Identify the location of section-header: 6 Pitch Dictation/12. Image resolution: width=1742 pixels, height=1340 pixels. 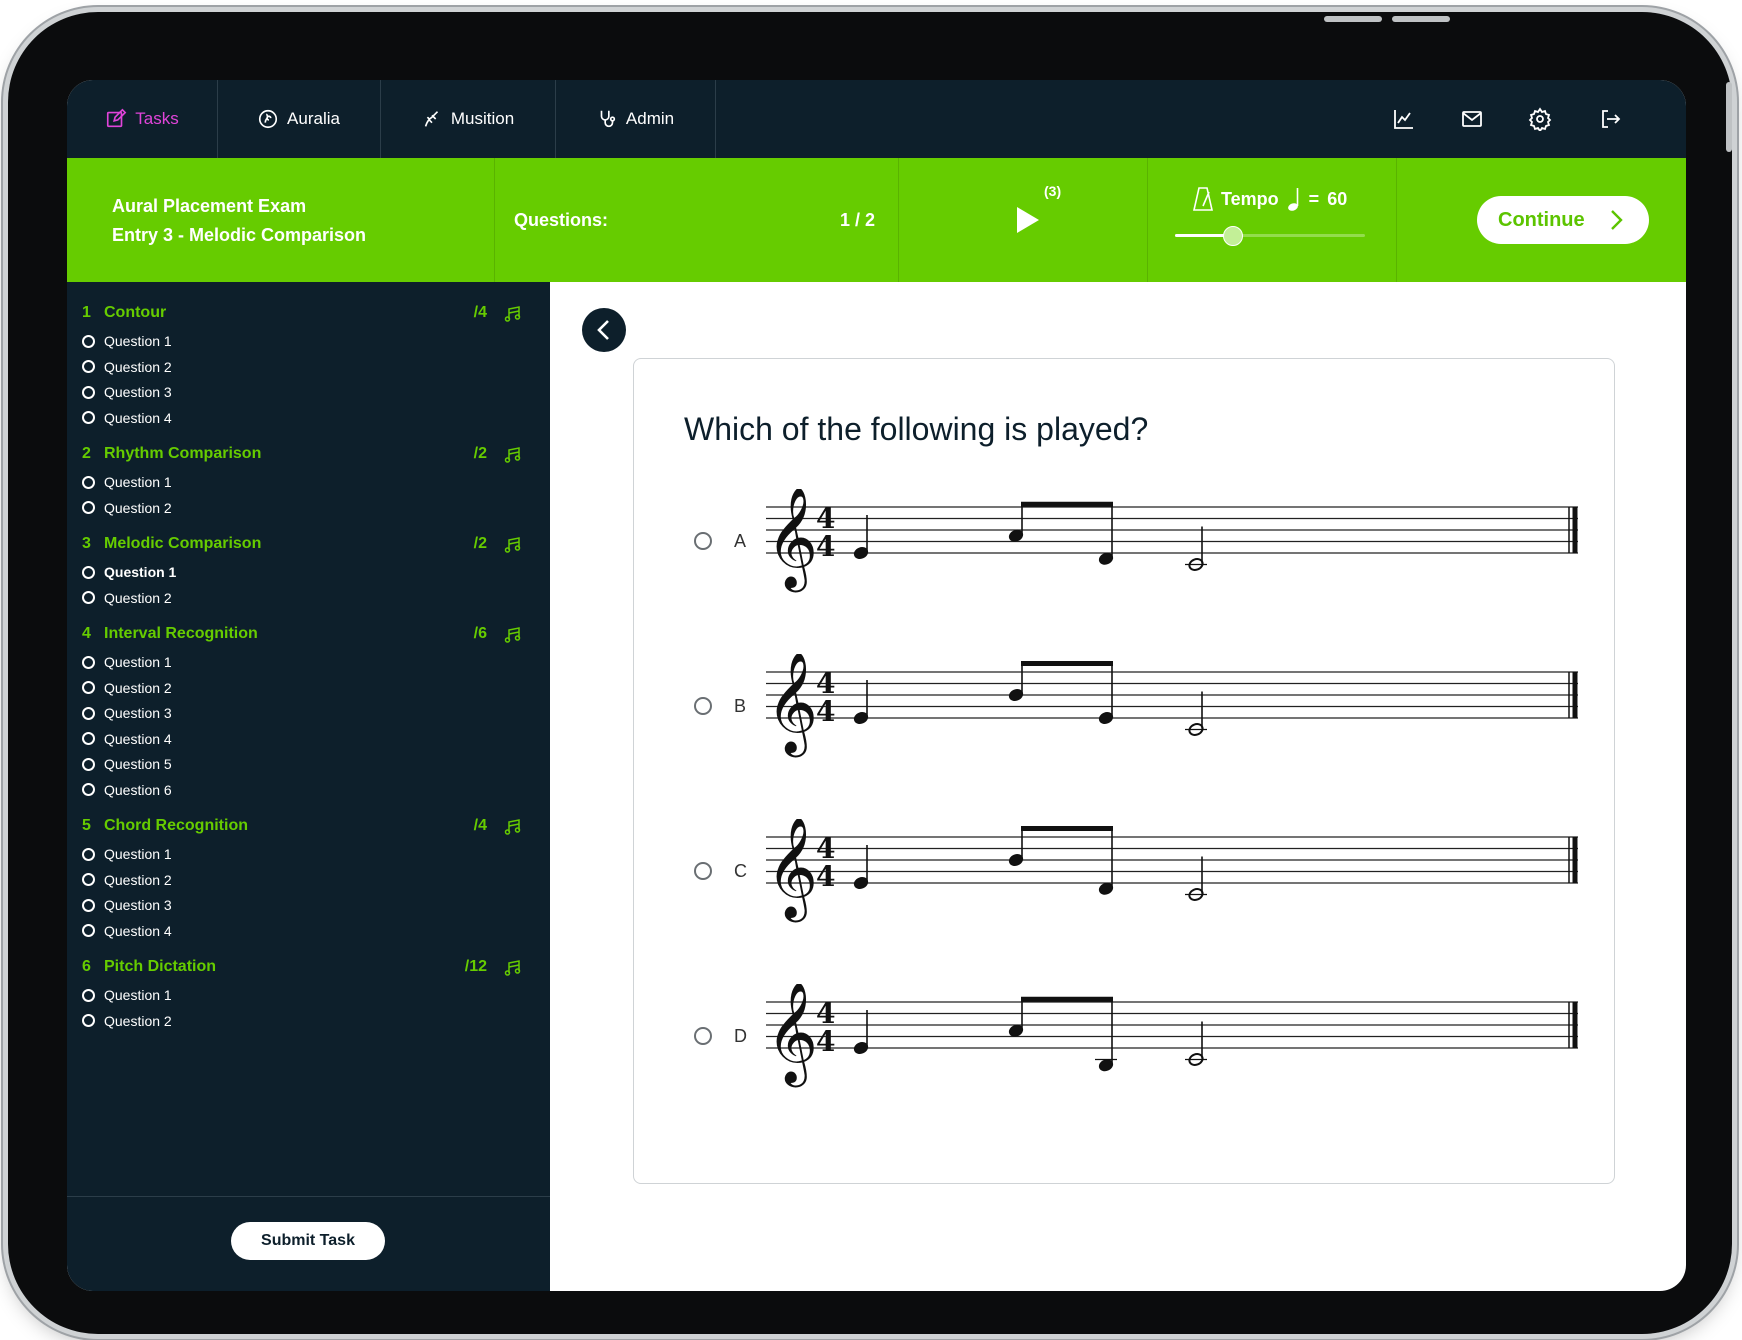
(302, 969).